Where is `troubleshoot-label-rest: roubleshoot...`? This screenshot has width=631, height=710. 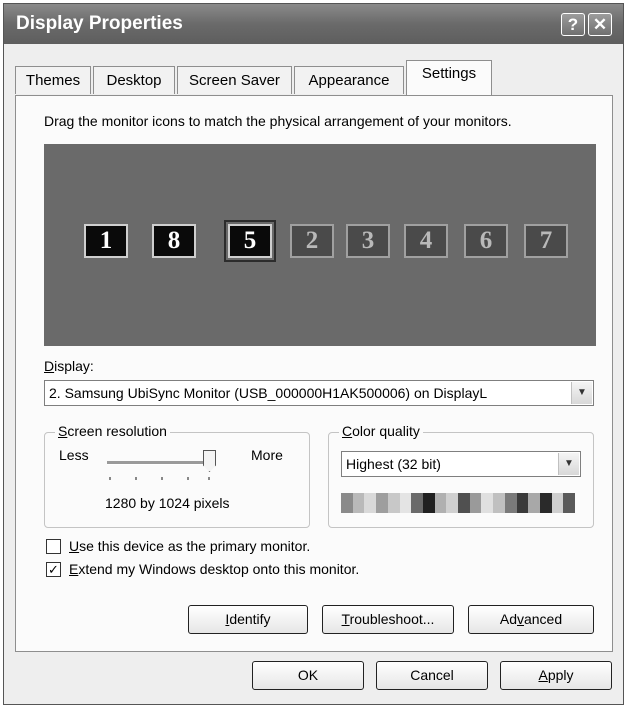 troubleshoot-label-rest: roubleshoot... is located at coordinates (392, 619).